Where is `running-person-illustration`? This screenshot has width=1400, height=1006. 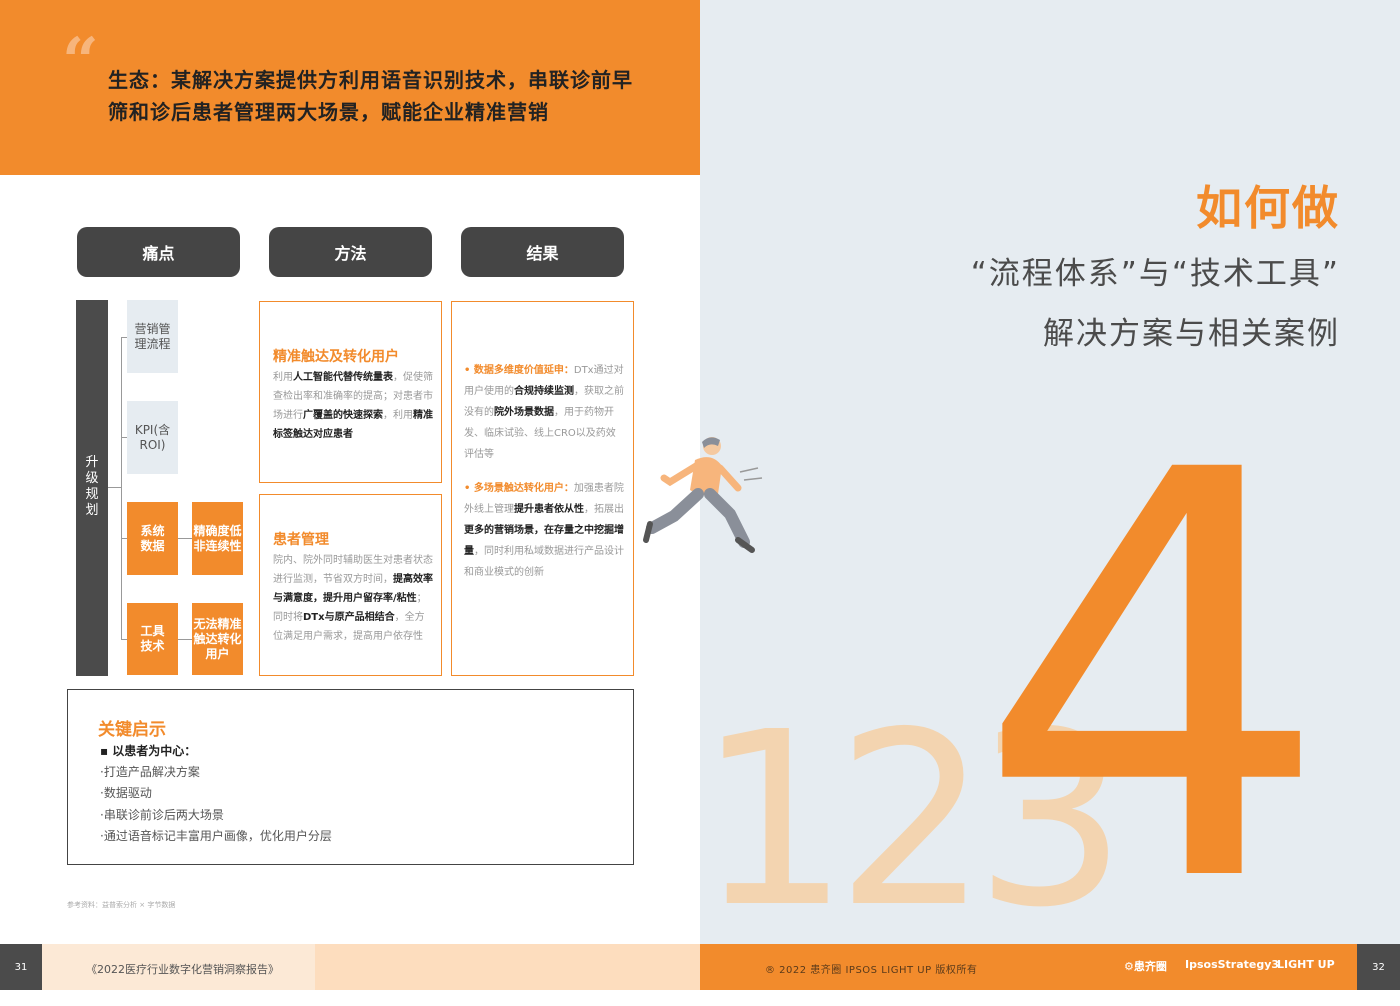 running-person-illustration is located at coordinates (703, 495).